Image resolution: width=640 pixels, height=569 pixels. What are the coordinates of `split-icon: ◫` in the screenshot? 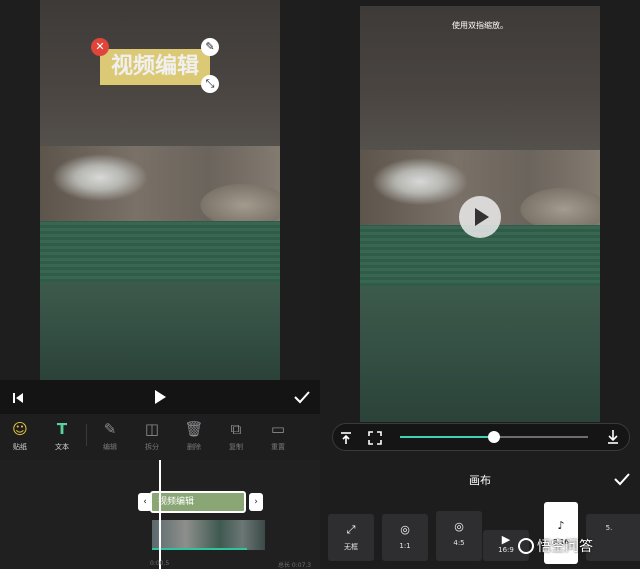 It's located at (152, 429).